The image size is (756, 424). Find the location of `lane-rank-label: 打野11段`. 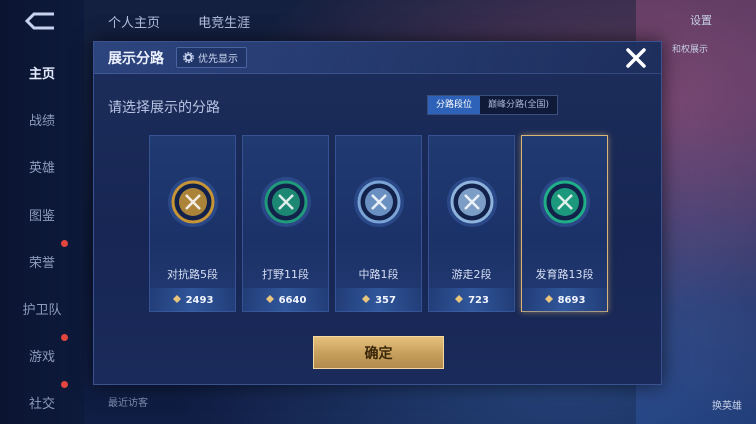

lane-rank-label: 打野11段 is located at coordinates (285, 274).